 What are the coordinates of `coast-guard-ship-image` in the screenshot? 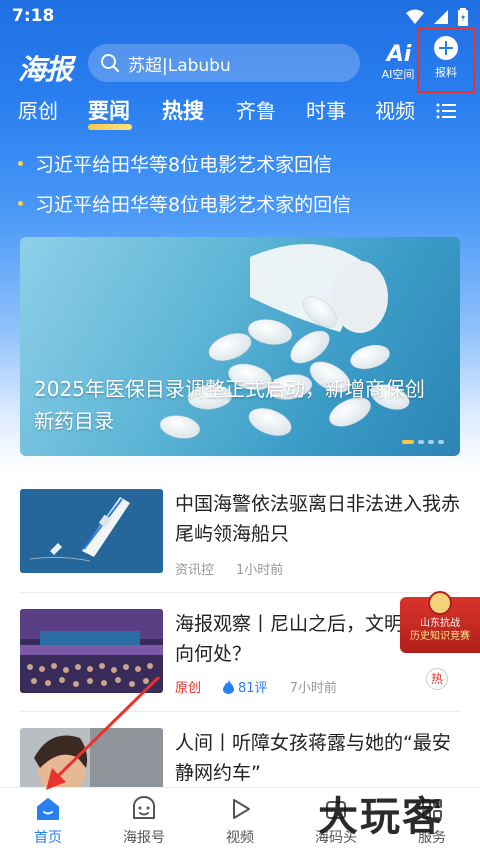 It's located at (91, 531).